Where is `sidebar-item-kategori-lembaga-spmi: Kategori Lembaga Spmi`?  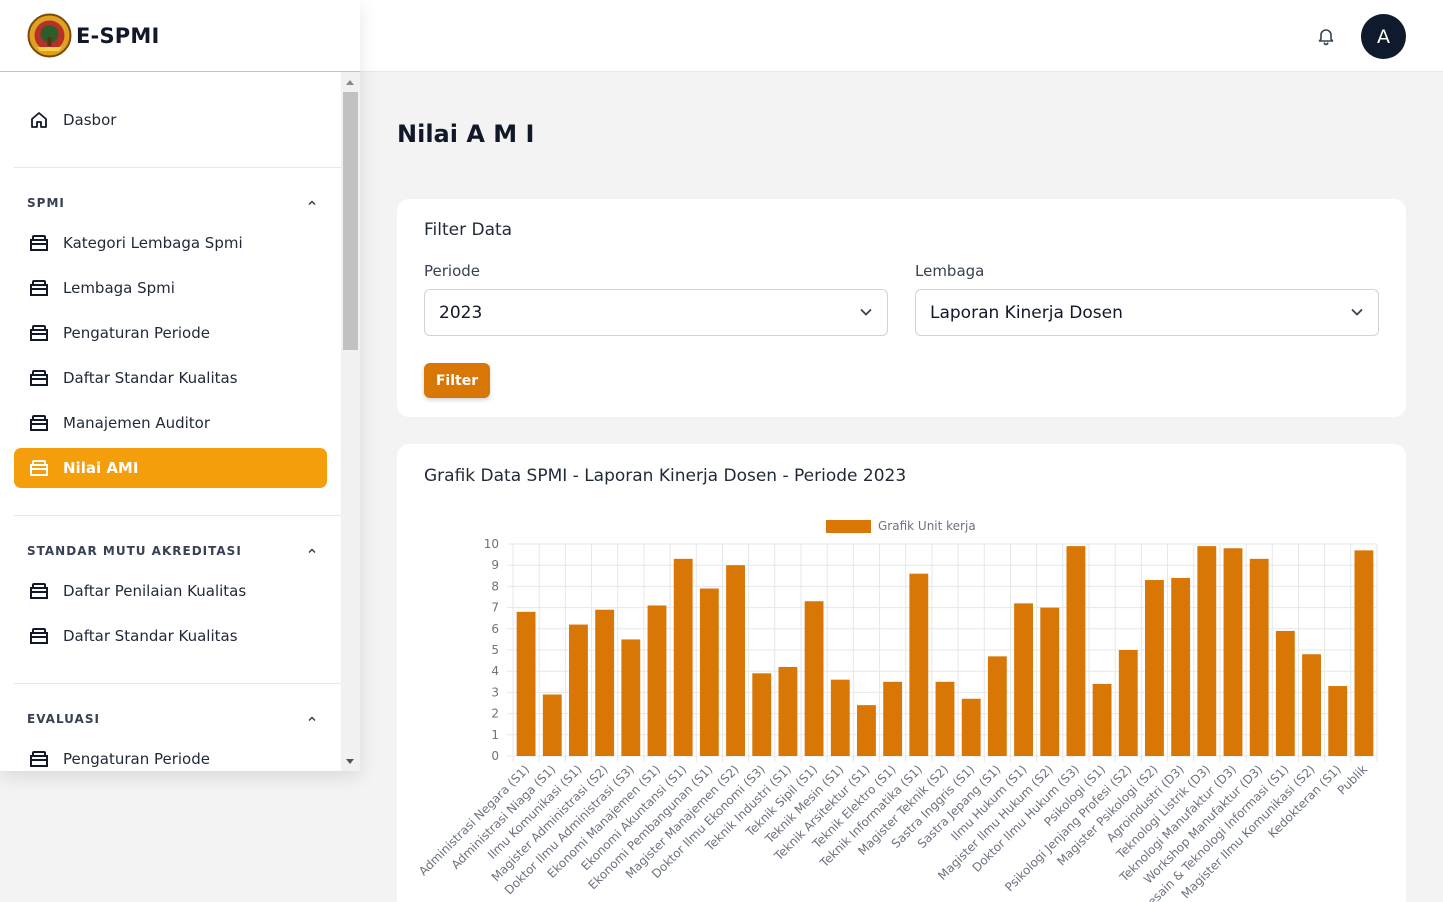
sidebar-item-kategori-lembaga-spmi: Kategori Lembaga Spmi is located at coordinates (170, 243).